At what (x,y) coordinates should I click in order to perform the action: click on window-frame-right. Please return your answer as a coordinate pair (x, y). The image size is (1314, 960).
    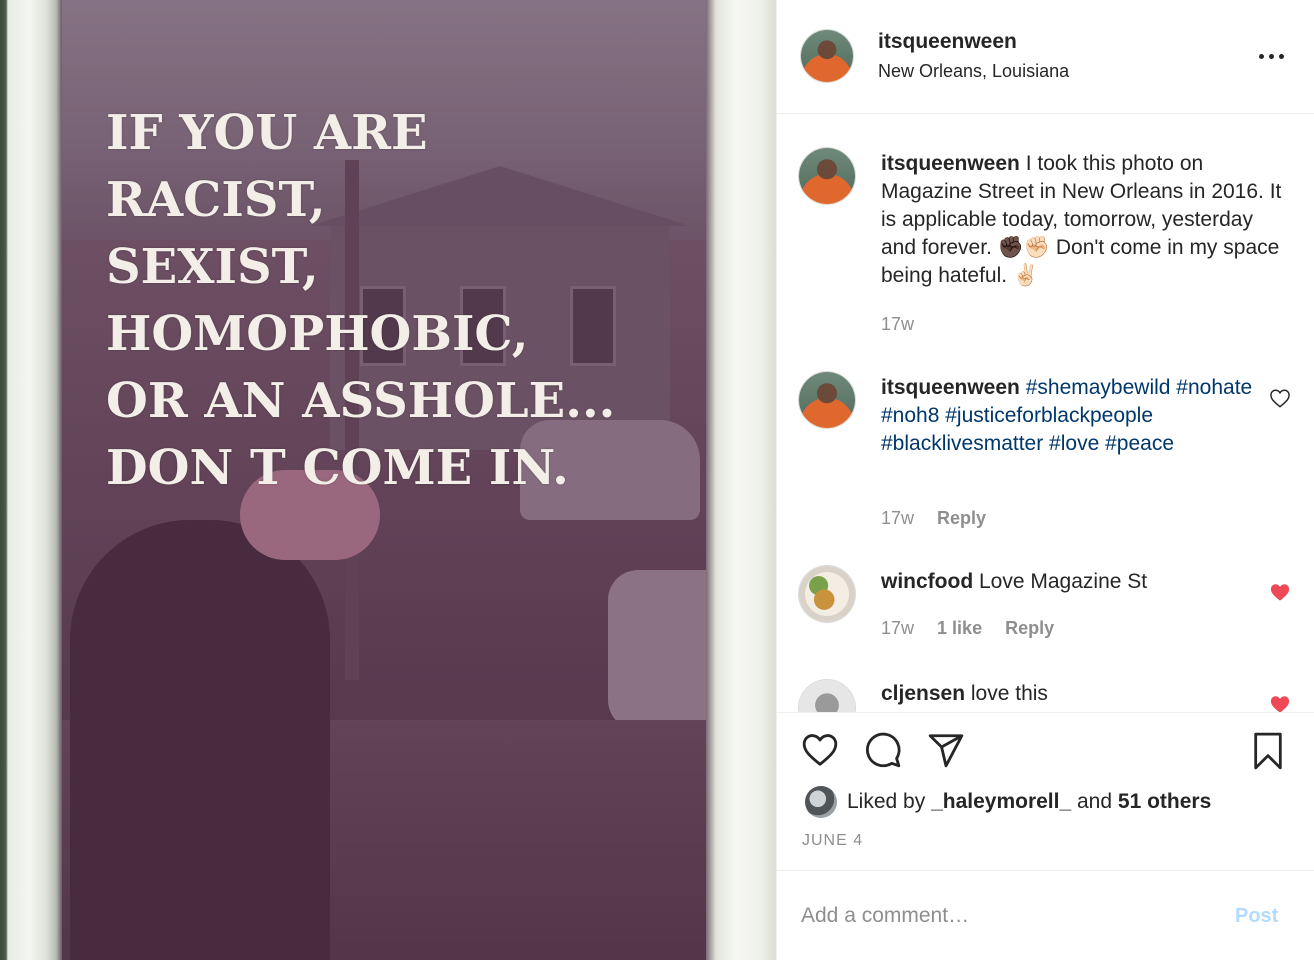
    Looking at the image, I should click on (741, 480).